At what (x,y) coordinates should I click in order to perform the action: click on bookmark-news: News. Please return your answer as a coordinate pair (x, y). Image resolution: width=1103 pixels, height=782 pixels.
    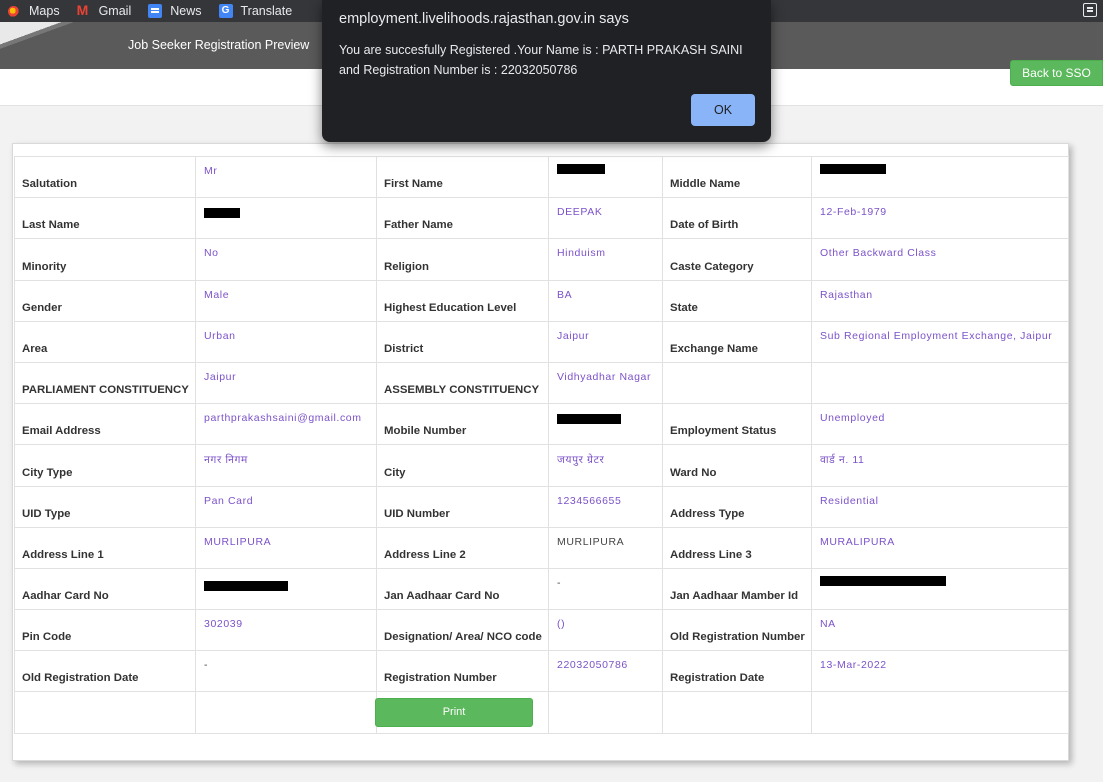
    Looking at the image, I should click on (175, 11).